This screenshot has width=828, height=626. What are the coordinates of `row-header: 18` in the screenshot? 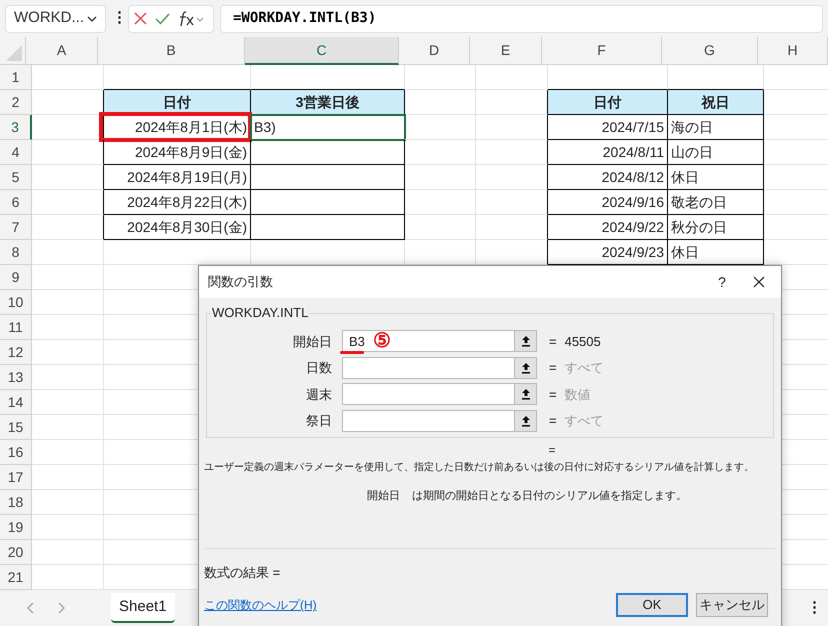 It's located at (16, 502).